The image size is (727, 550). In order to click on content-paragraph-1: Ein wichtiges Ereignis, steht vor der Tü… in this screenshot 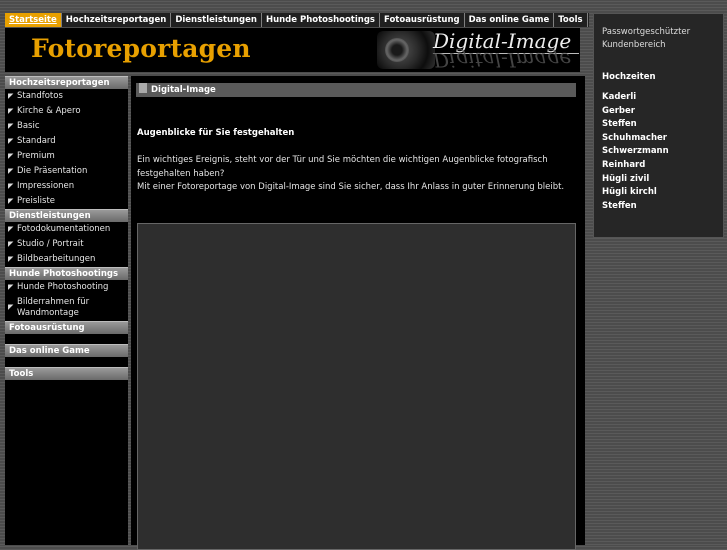, I will do `click(342, 167)`.